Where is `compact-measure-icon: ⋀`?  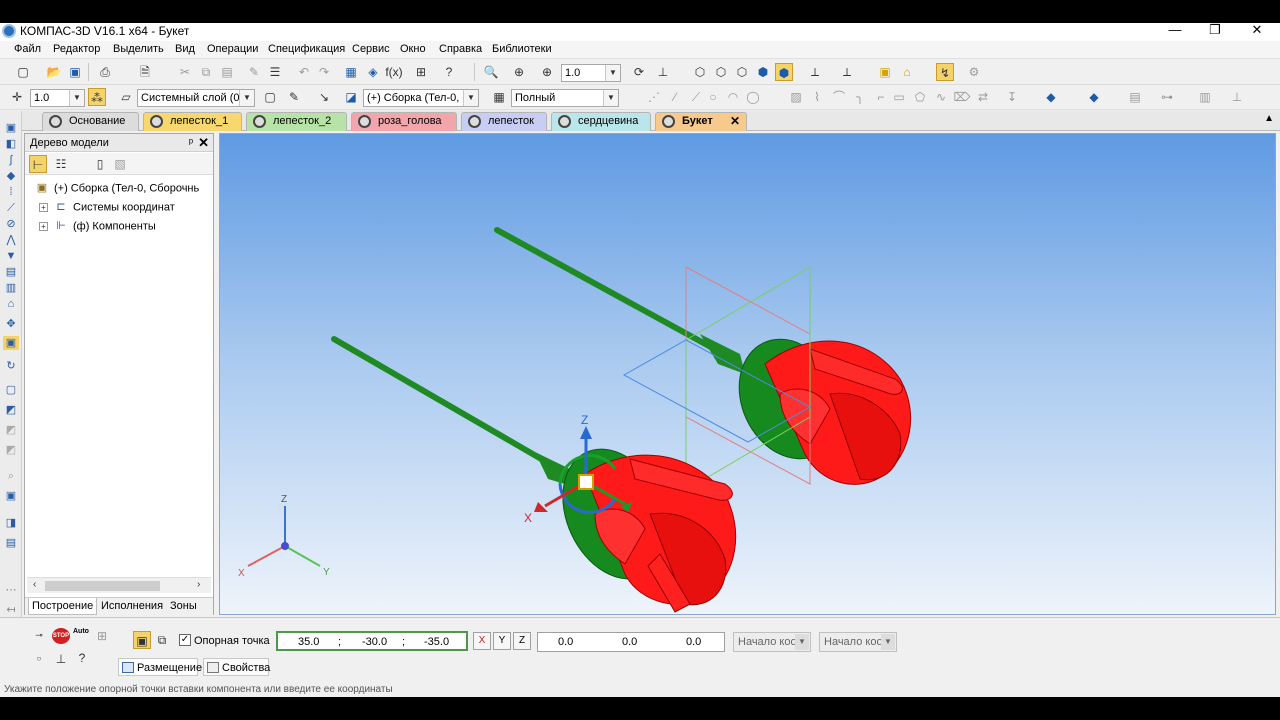
compact-measure-icon: ⋀ is located at coordinates (11, 240).